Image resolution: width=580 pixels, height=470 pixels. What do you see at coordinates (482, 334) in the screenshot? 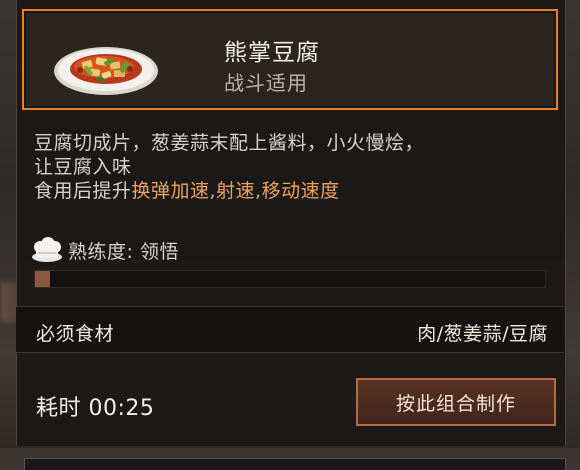
I see `ingredients-value: 肉/葱姜蒜/豆腐` at bounding box center [482, 334].